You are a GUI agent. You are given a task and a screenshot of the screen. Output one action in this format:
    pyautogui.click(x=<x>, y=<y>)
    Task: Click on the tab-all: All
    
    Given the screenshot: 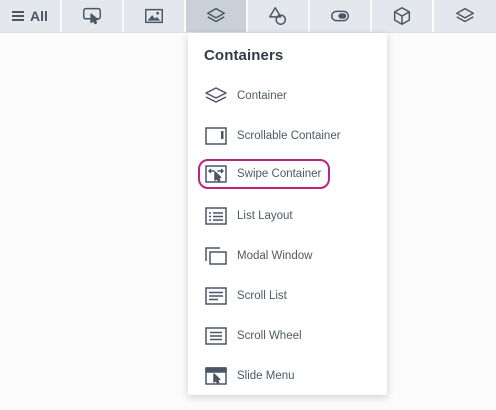 What is the action you would take?
    pyautogui.click(x=31, y=16)
    